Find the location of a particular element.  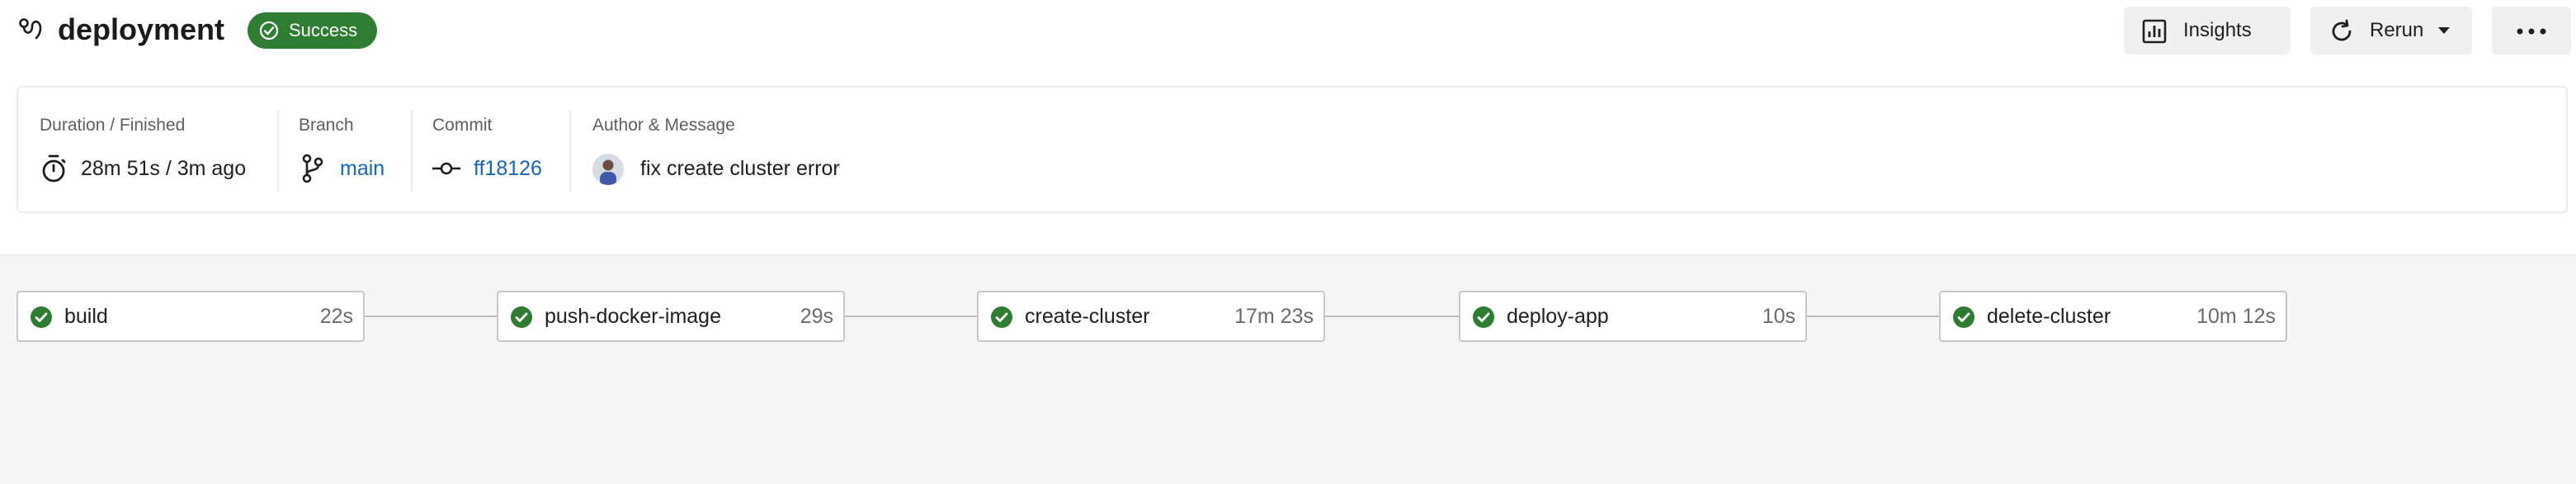

job-duration: 10s is located at coordinates (1779, 316).